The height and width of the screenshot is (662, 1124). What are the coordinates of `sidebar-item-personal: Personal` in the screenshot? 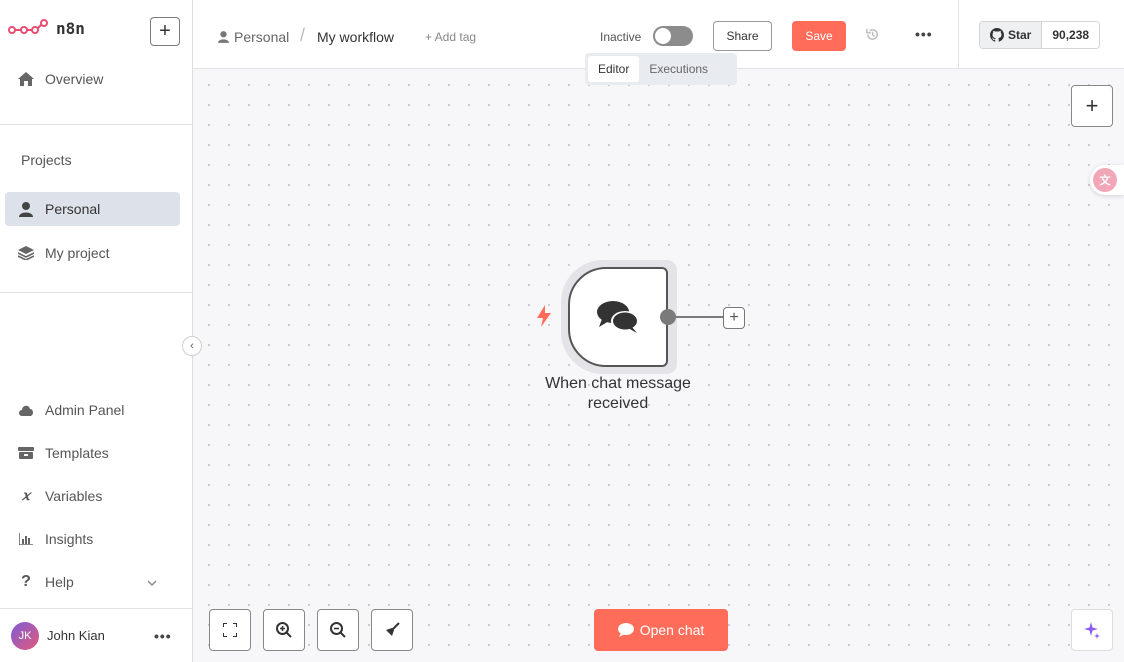 It's located at (92, 209).